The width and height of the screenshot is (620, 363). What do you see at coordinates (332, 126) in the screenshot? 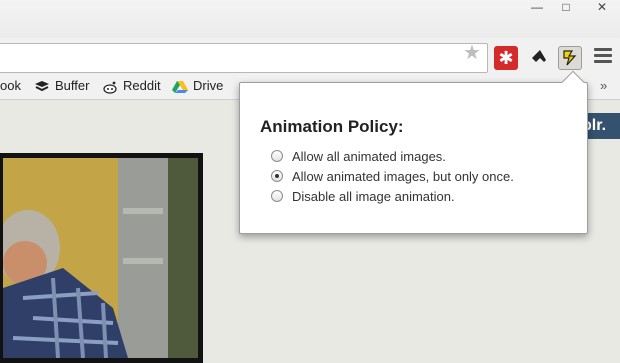
I see `popup-title: Animation Policy:` at bounding box center [332, 126].